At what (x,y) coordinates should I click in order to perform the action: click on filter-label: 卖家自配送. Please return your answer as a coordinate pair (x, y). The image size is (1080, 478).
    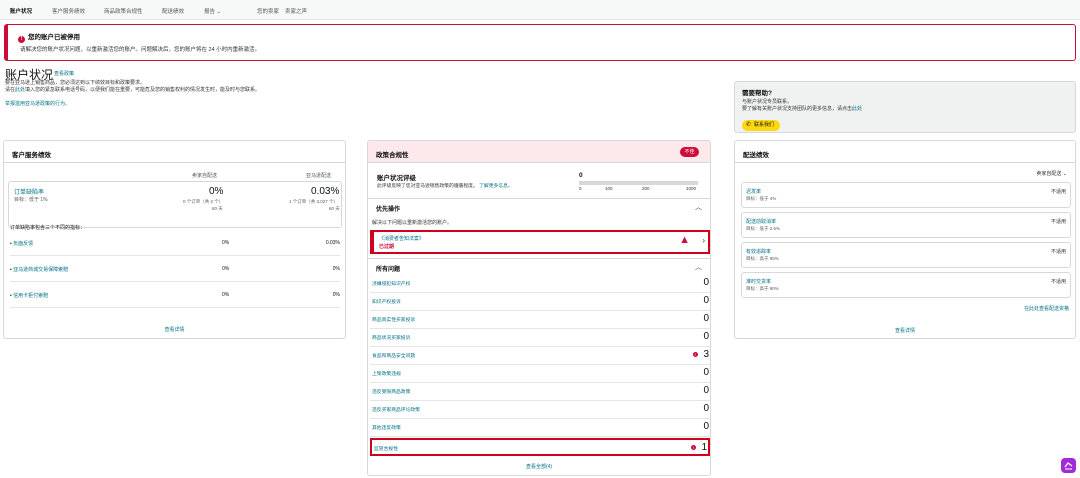
    Looking at the image, I should click on (1049, 174).